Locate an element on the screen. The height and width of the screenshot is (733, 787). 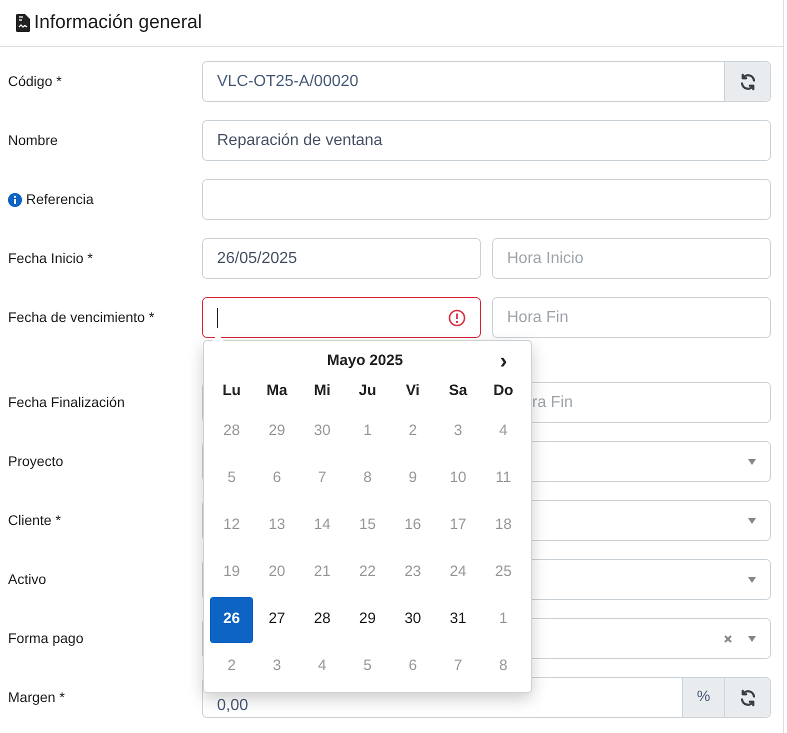
field-label: Proyecto is located at coordinates (36, 461).